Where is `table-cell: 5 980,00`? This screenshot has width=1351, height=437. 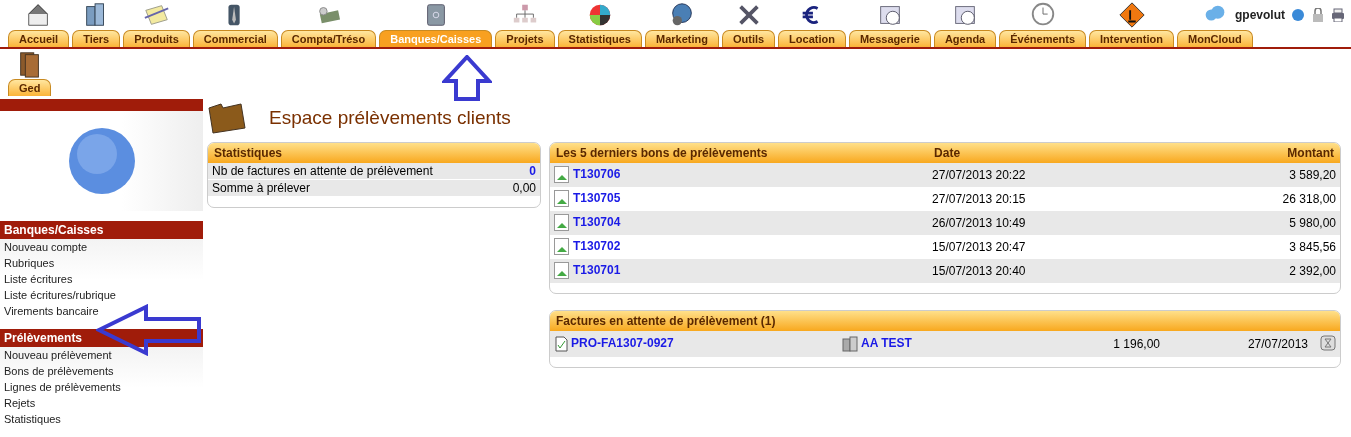
table-cell: 5 980,00 is located at coordinates (1288, 223).